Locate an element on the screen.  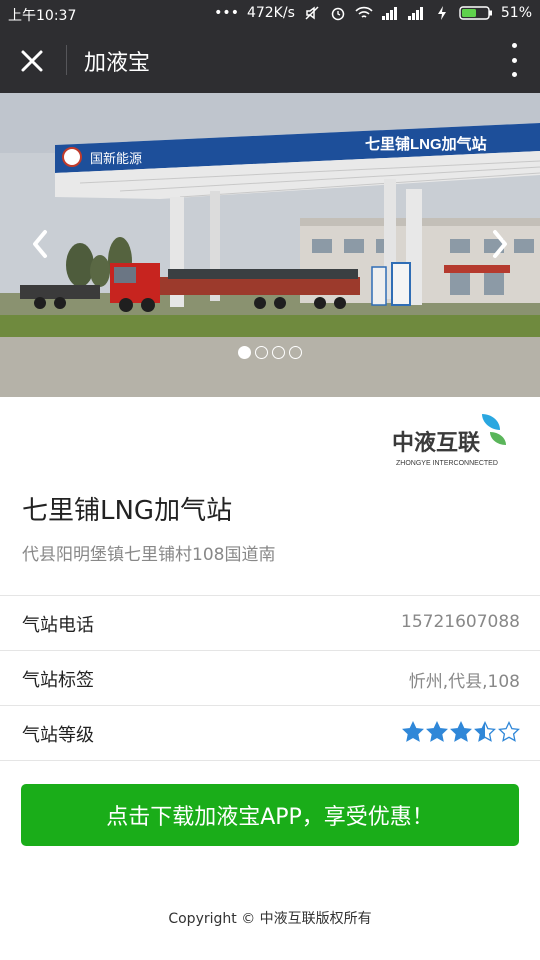
chevron-right-icon is located at coordinates (500, 244).